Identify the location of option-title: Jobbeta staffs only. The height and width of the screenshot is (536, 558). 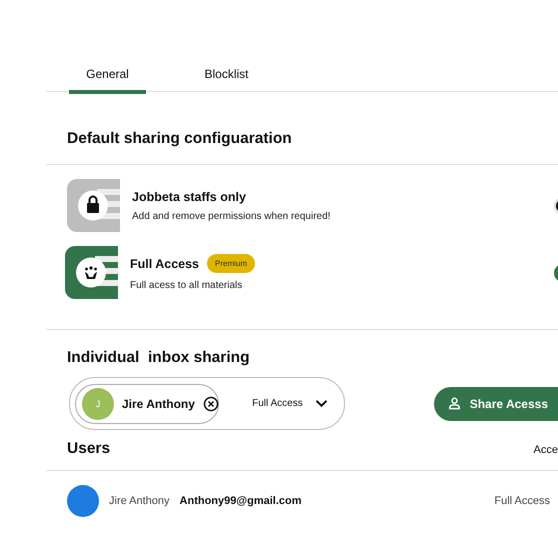
(189, 197).